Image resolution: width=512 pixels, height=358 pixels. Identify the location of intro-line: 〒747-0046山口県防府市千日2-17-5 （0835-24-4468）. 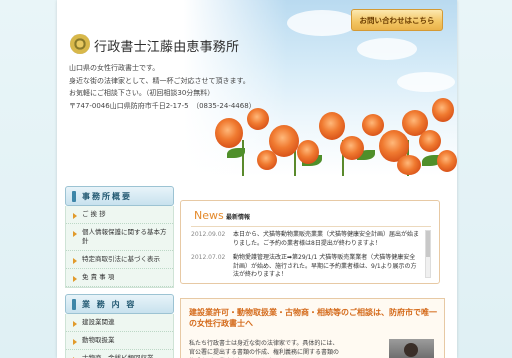
(162, 105).